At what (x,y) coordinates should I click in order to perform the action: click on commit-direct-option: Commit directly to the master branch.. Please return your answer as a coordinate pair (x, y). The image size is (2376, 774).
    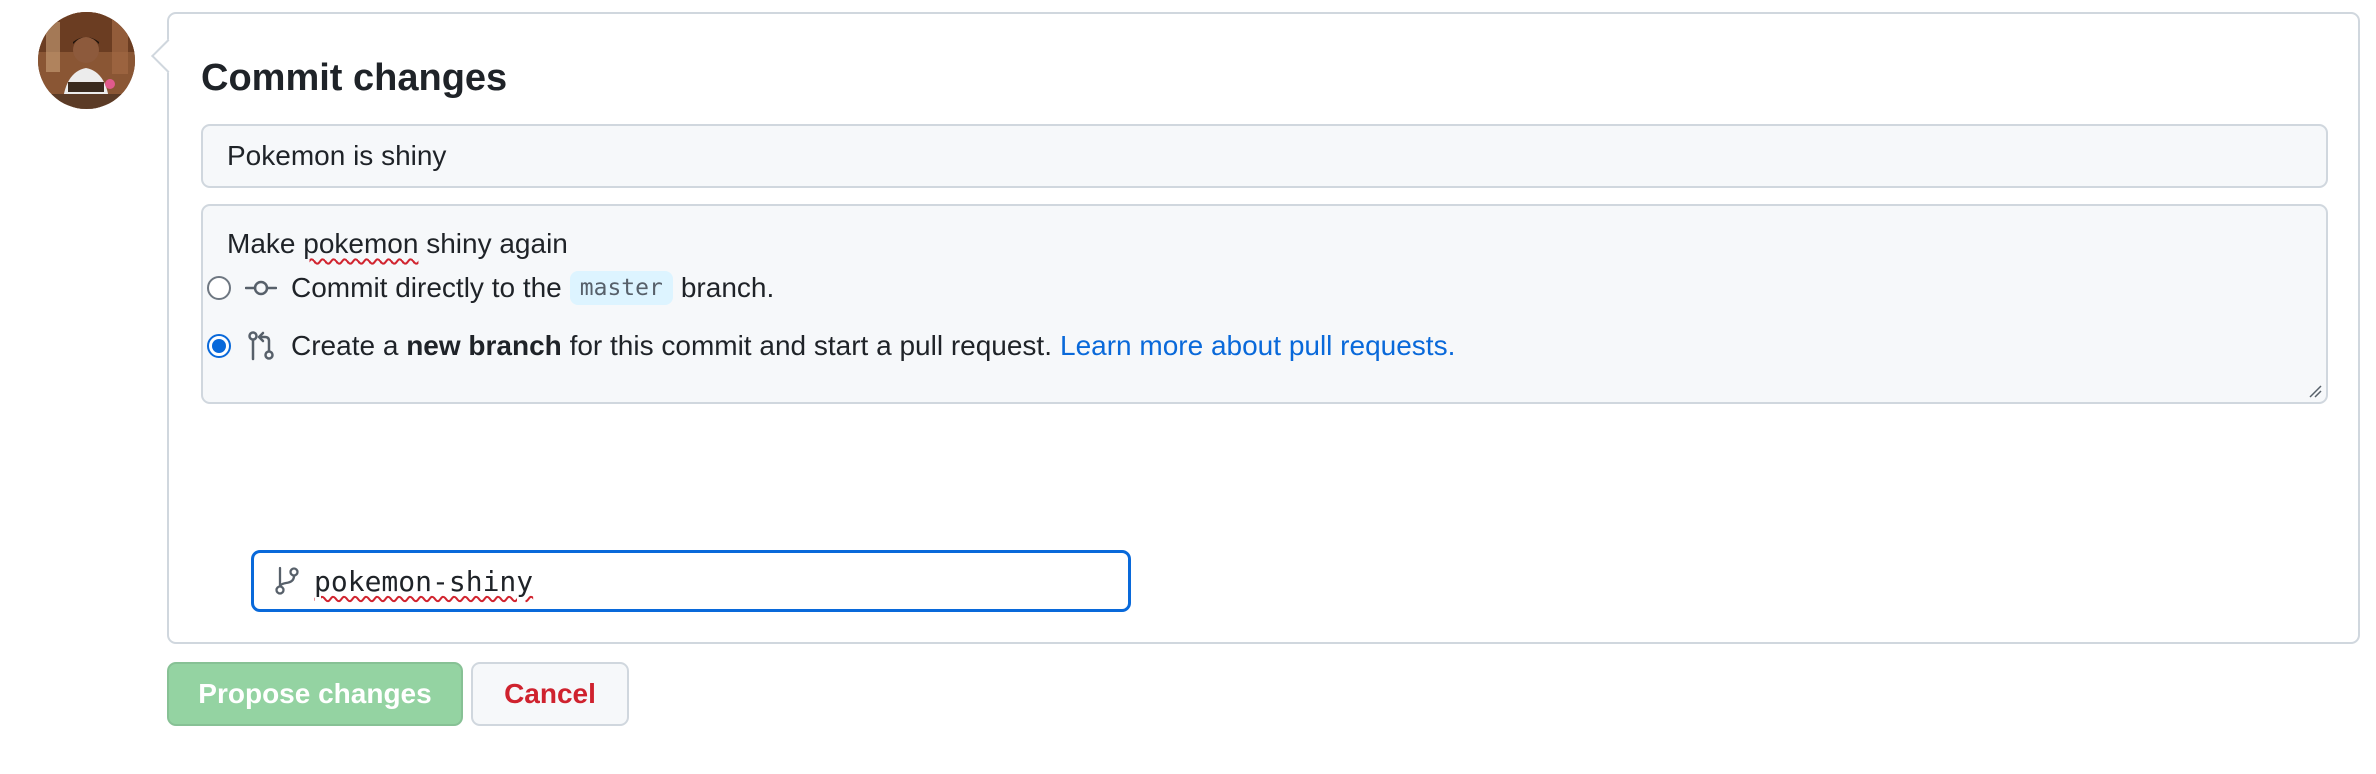
    Looking at the image, I should click on (490, 288).